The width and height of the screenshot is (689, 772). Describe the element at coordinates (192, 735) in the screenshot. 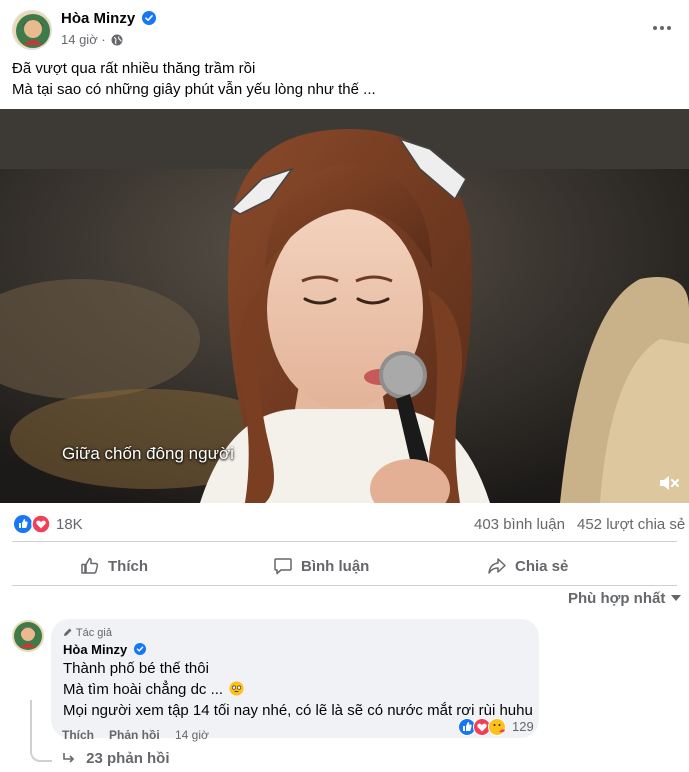

I see `comment-timestamp: 14 giờ` at that location.